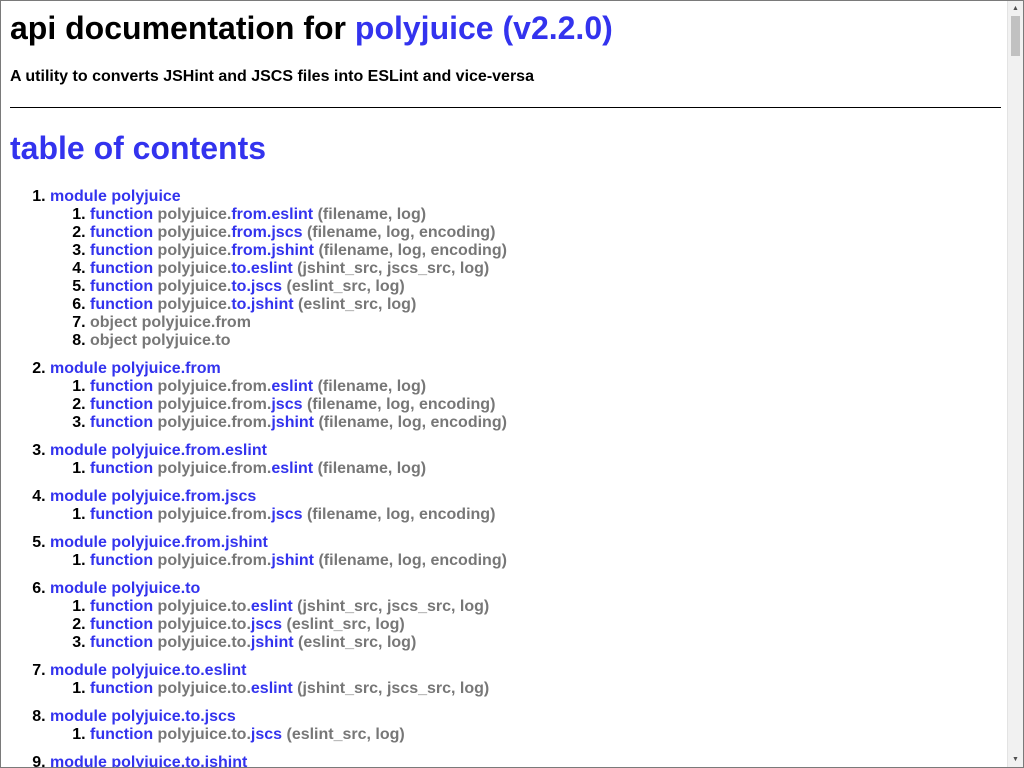 The image size is (1024, 768). I want to click on function-name-link: to.jshint, so click(262, 304).